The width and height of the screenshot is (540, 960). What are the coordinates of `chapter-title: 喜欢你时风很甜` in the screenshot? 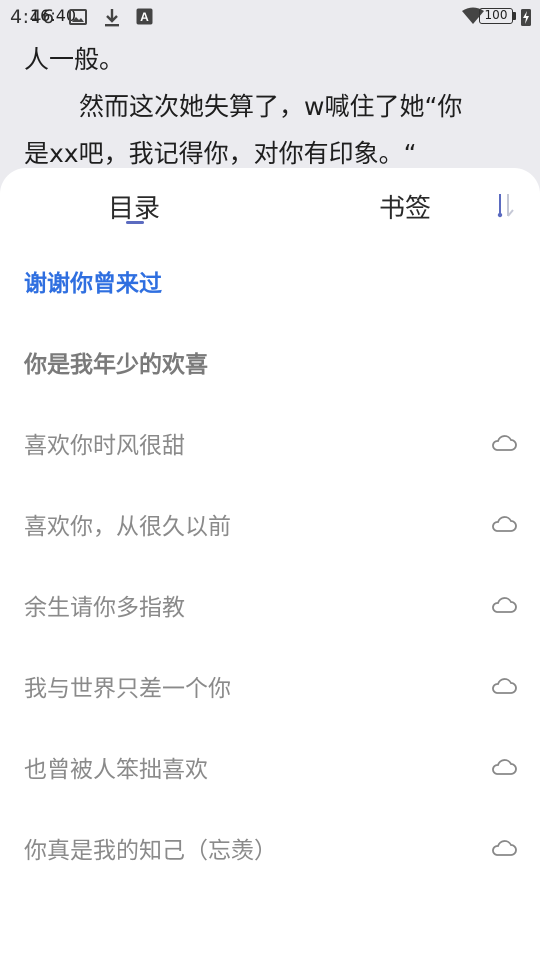 It's located at (104, 446).